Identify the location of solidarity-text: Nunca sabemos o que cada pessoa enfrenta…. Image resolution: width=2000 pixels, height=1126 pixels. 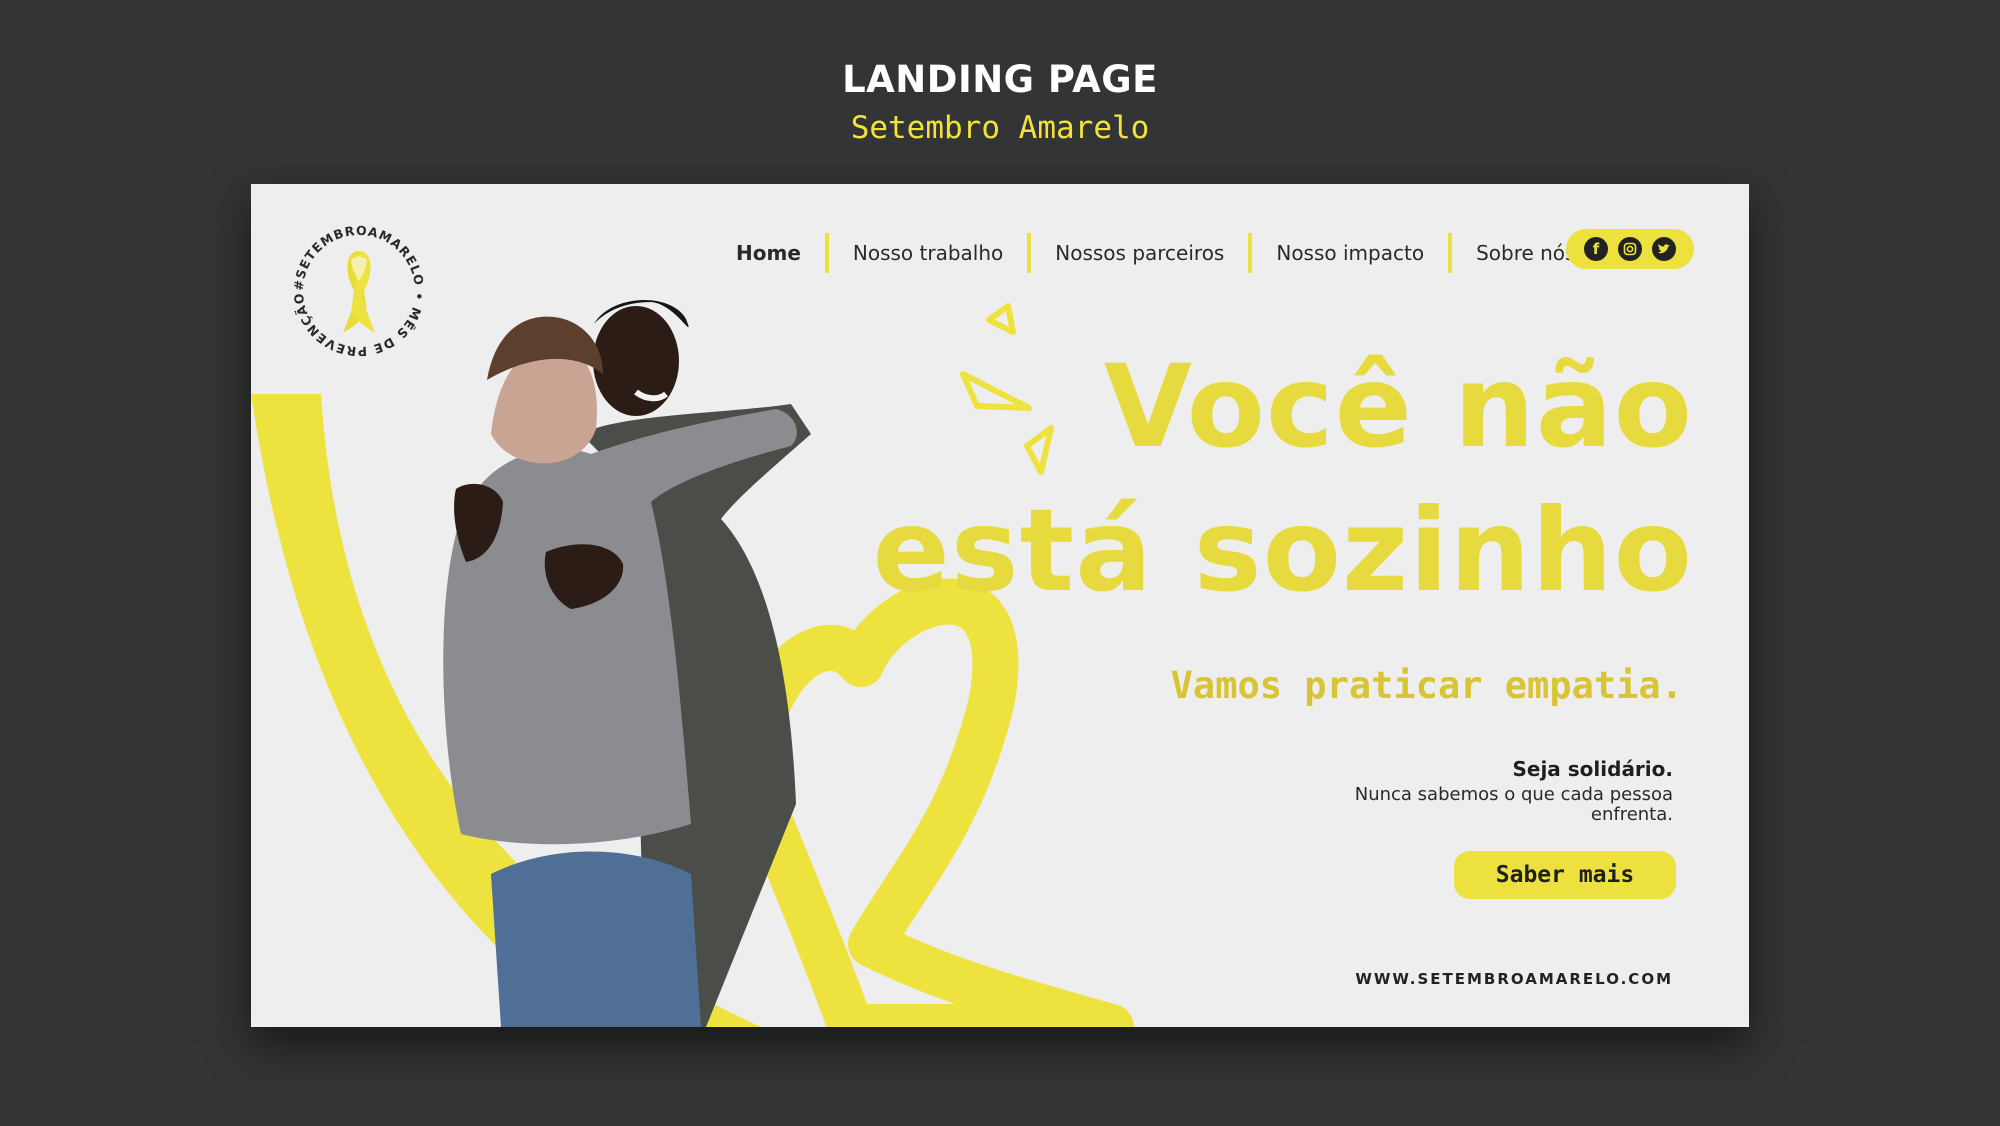
(1513, 804).